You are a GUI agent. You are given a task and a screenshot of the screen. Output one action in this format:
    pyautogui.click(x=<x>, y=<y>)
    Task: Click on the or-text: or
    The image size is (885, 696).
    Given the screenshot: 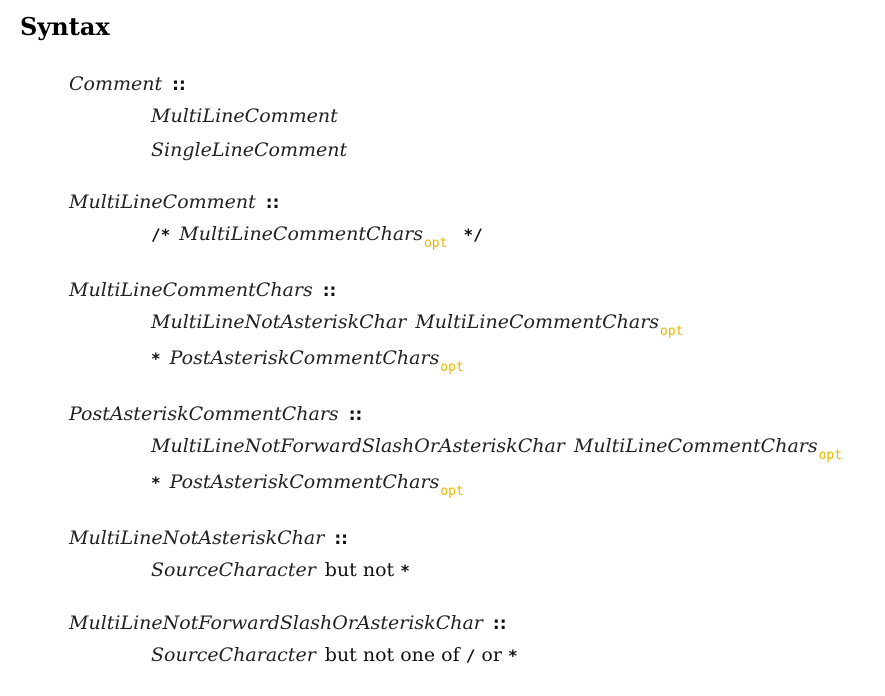 What is the action you would take?
    pyautogui.click(x=491, y=655)
    